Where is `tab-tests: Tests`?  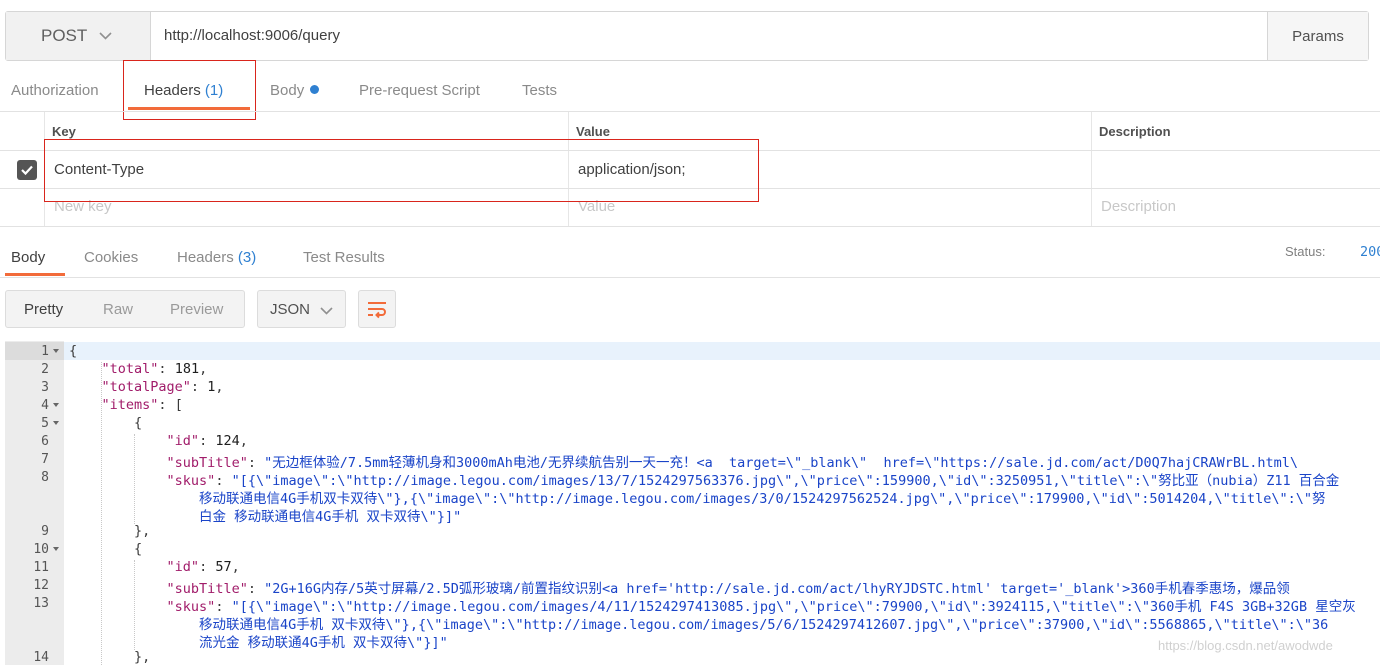
tab-tests: Tests is located at coordinates (539, 90).